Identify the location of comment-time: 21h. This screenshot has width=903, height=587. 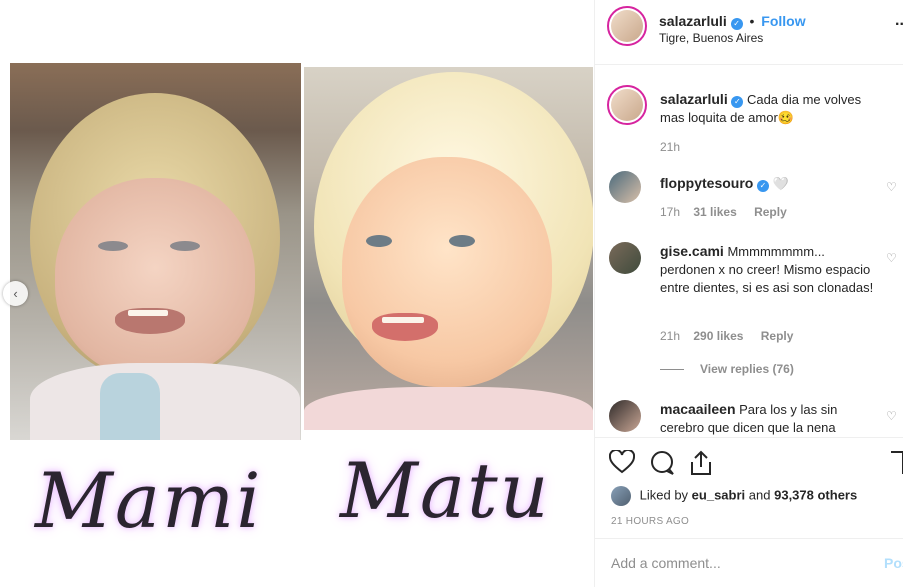
(670, 336).